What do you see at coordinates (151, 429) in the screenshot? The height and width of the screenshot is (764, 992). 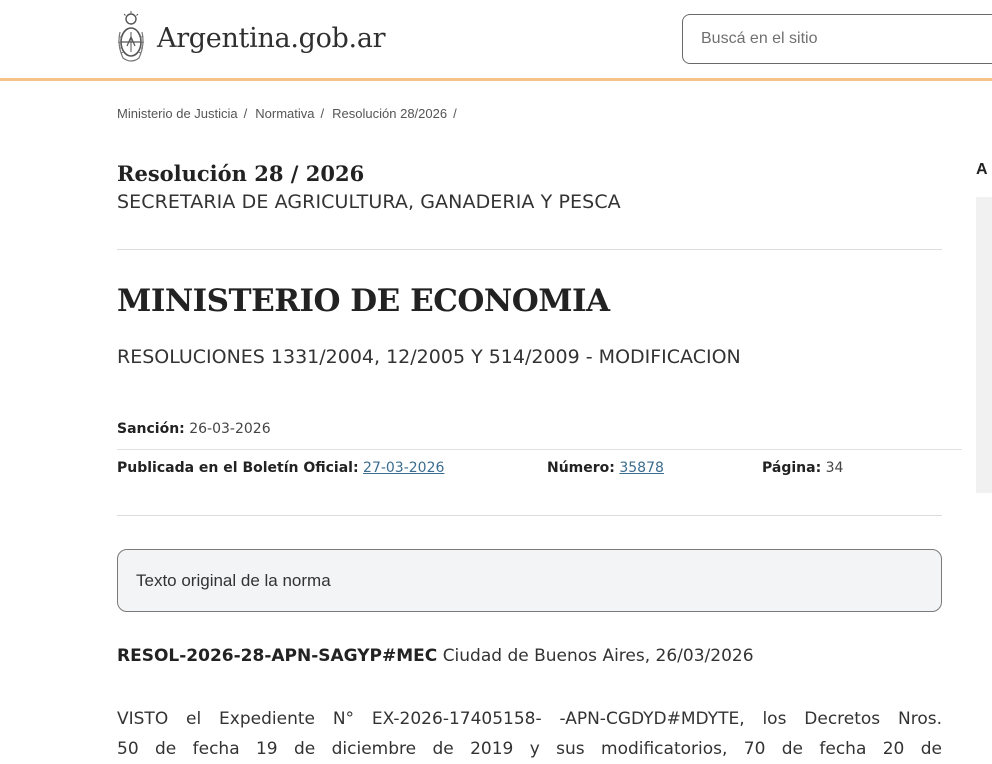 I see `sancion-label: Sanción:` at bounding box center [151, 429].